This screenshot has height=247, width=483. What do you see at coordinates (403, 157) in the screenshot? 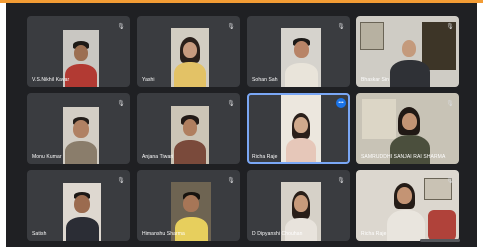
I see `participant-name: SAMRUDDHI SANJAI RAI SHARMA` at bounding box center [403, 157].